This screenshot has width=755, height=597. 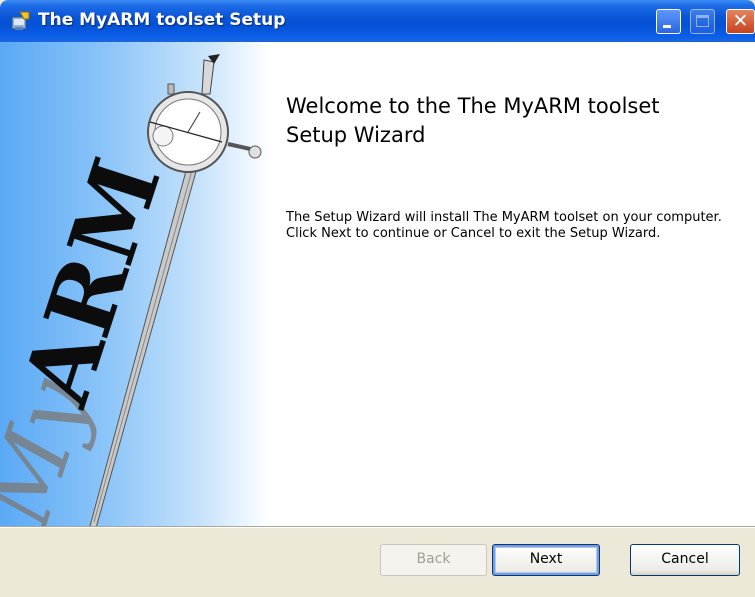 What do you see at coordinates (433, 560) in the screenshot?
I see `back-button: Back` at bounding box center [433, 560].